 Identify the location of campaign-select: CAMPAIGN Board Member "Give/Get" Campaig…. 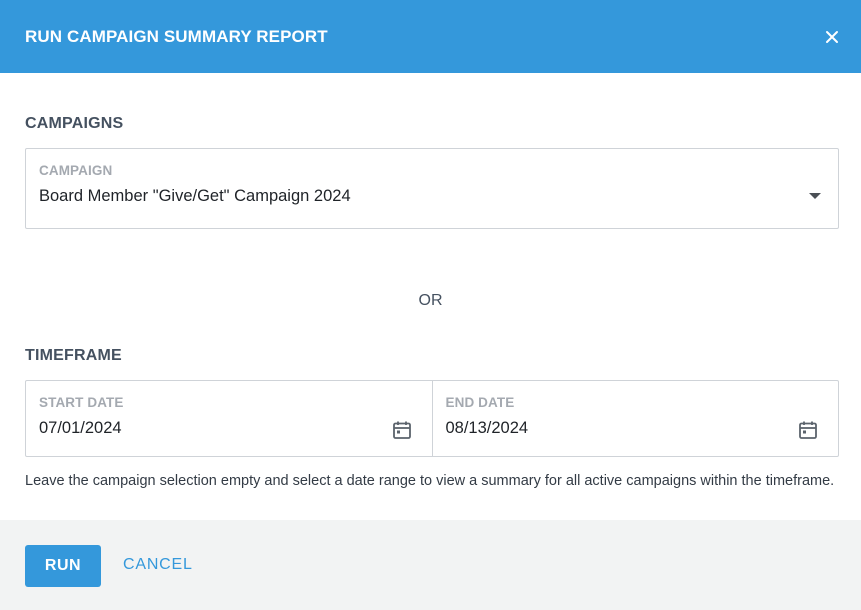
(432, 188).